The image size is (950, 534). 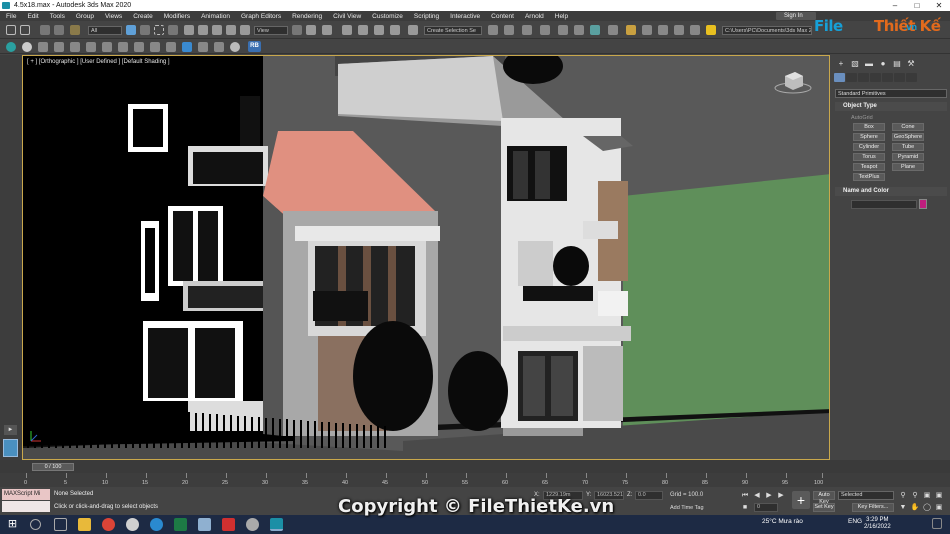 I want to click on lights-icon, so click(x=863, y=77).